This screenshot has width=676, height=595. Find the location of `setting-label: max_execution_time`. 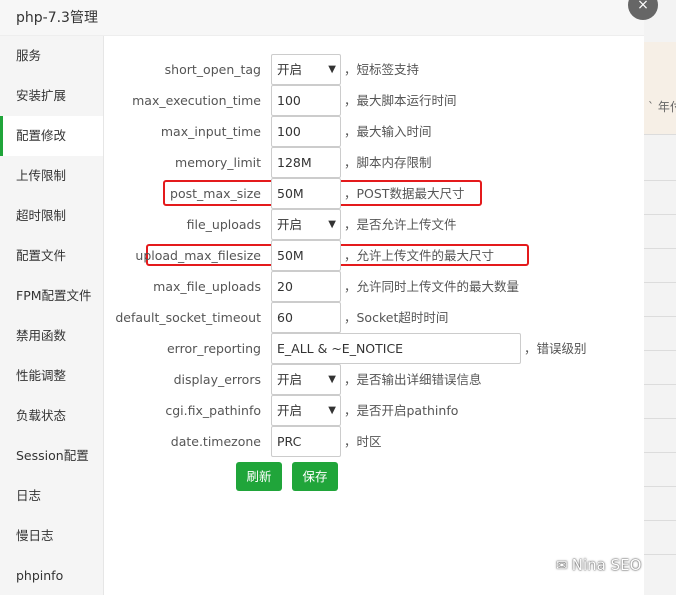

setting-label: max_execution_time is located at coordinates (196, 100).